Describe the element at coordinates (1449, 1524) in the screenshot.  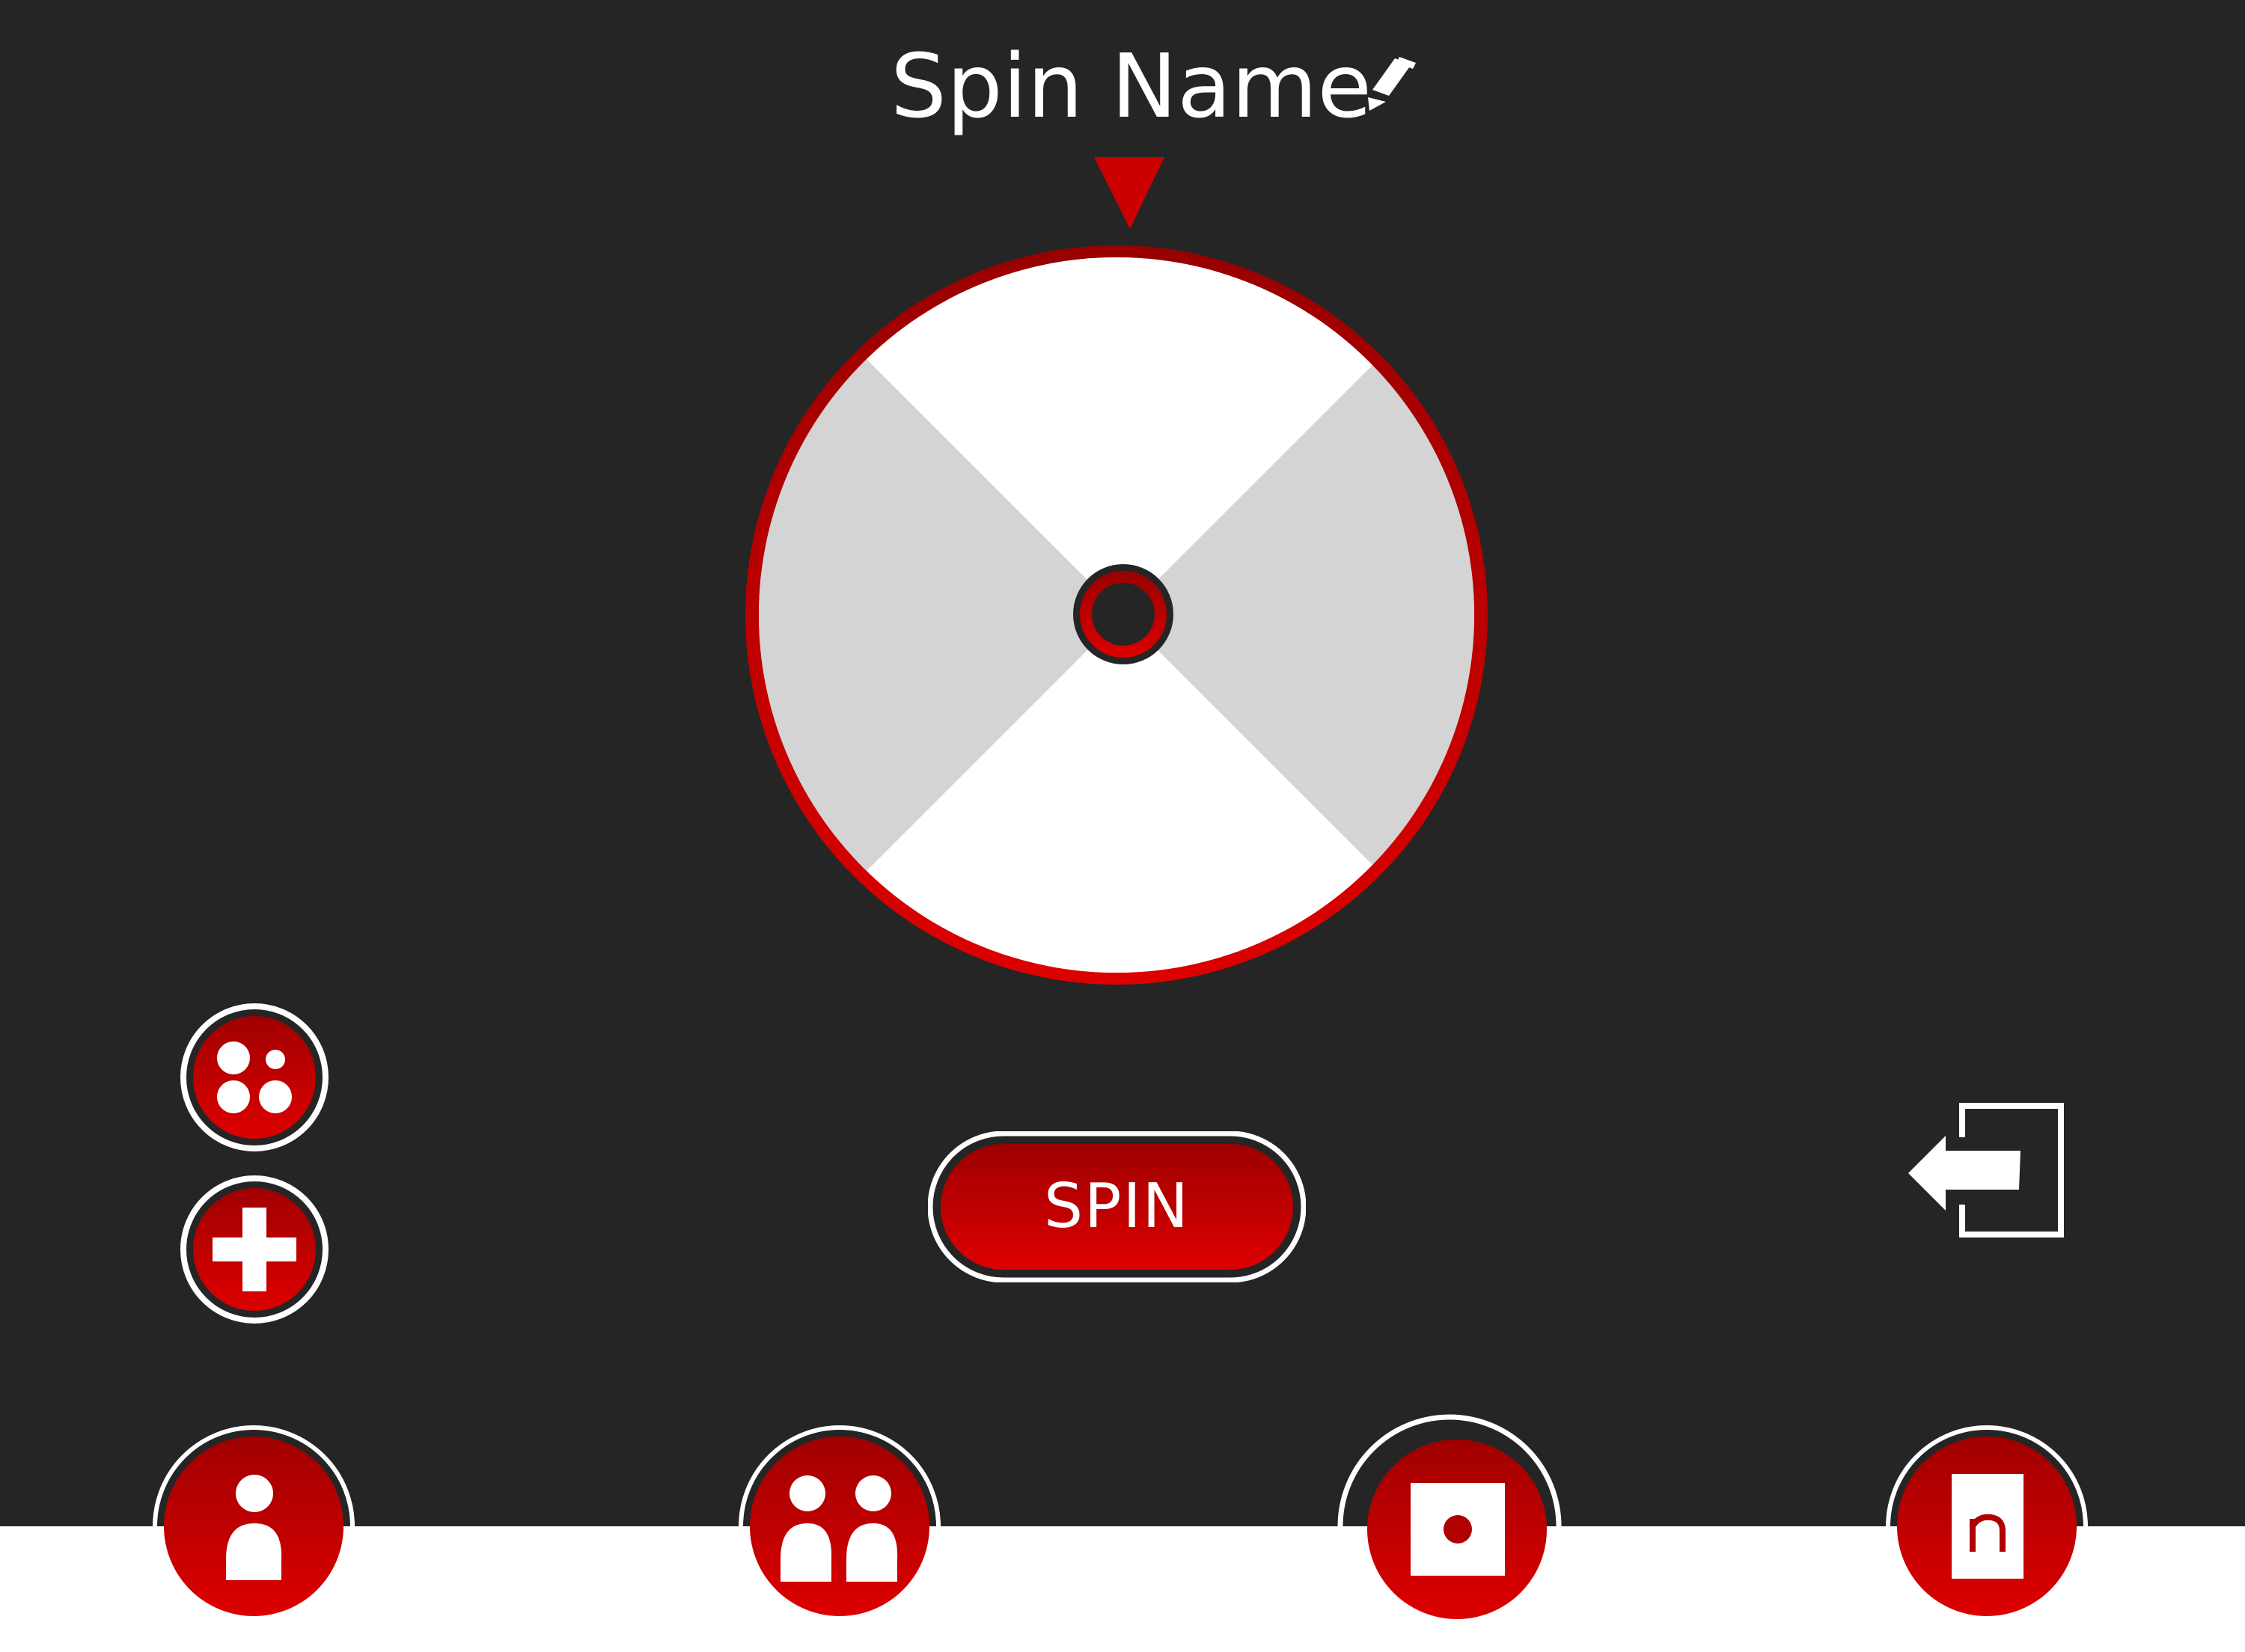
I see `die-one-icon` at that location.